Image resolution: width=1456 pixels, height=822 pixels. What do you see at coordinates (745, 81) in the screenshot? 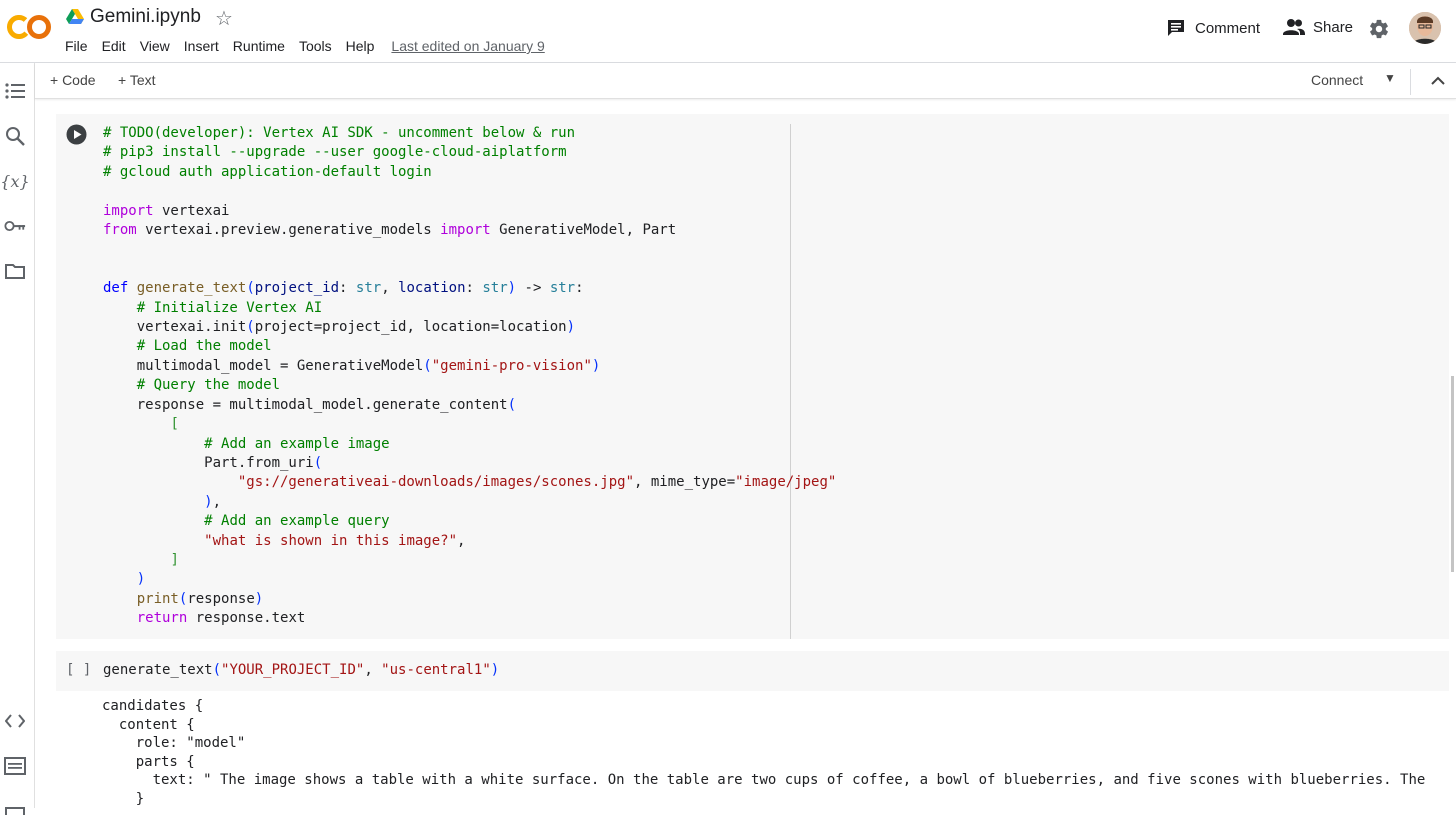
I see `notebook-toolbar: + Code + Text Connect ▼` at bounding box center [745, 81].